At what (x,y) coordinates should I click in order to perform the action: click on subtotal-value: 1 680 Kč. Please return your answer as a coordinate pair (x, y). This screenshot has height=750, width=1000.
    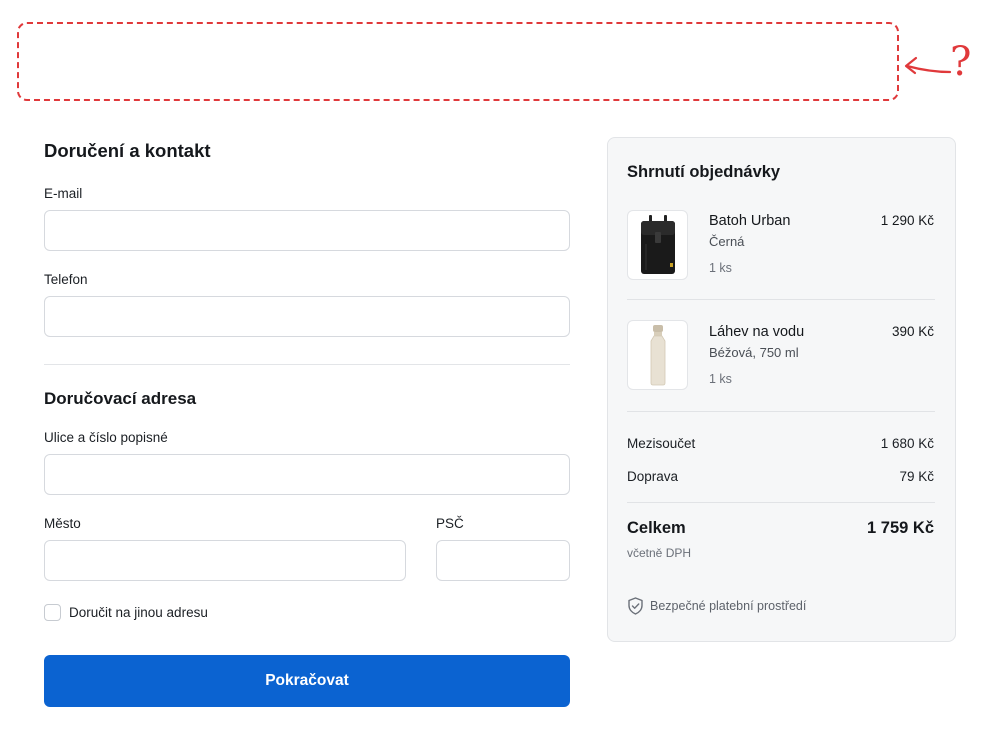
    Looking at the image, I should click on (907, 443).